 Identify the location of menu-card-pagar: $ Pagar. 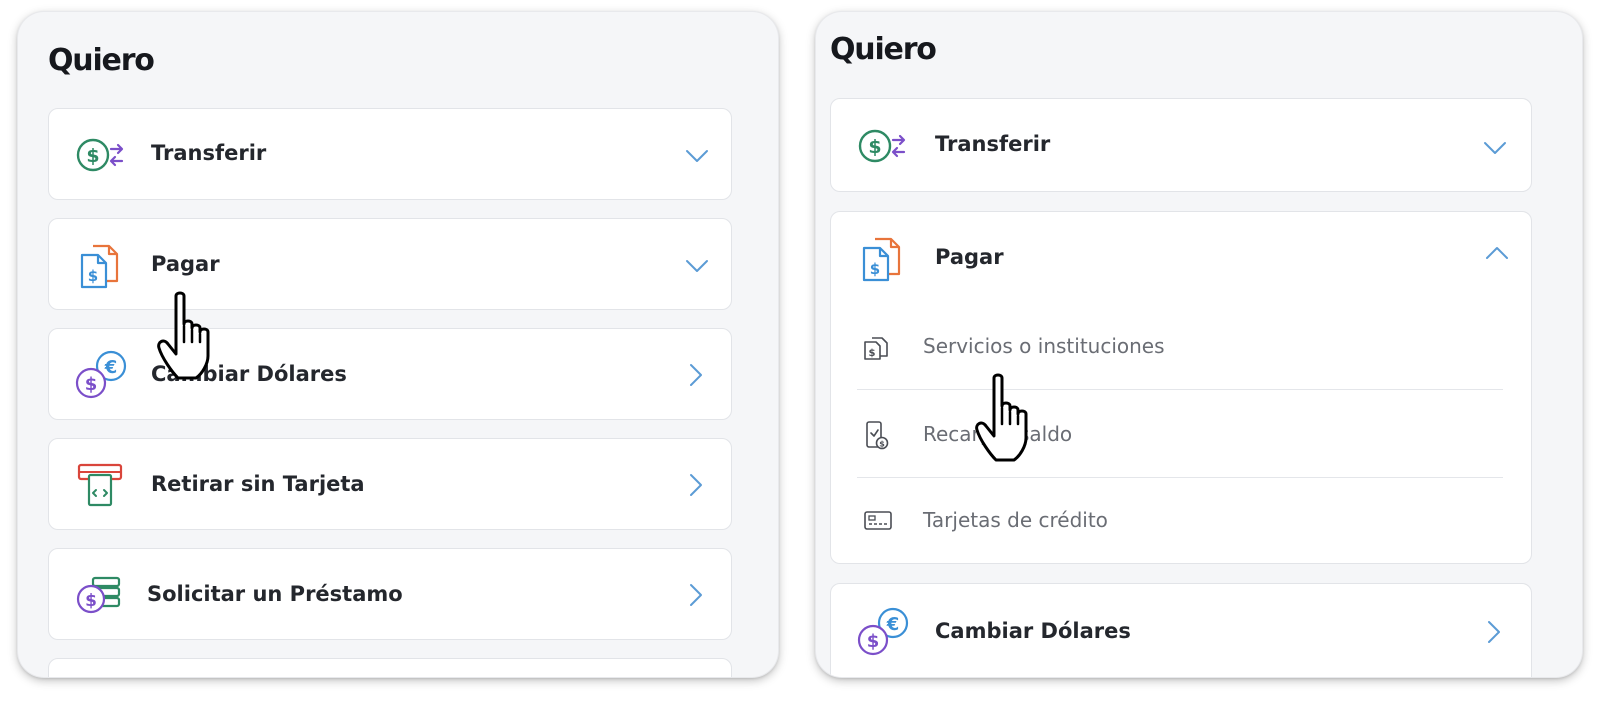
(390, 264).